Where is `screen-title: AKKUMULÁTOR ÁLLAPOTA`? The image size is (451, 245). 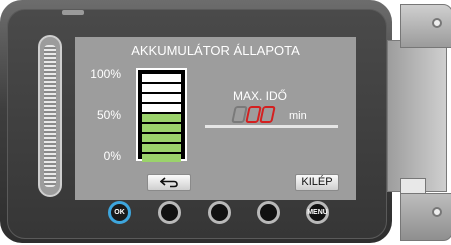 screen-title: AKKUMULÁTOR ÁLLAPOTA is located at coordinates (215, 50).